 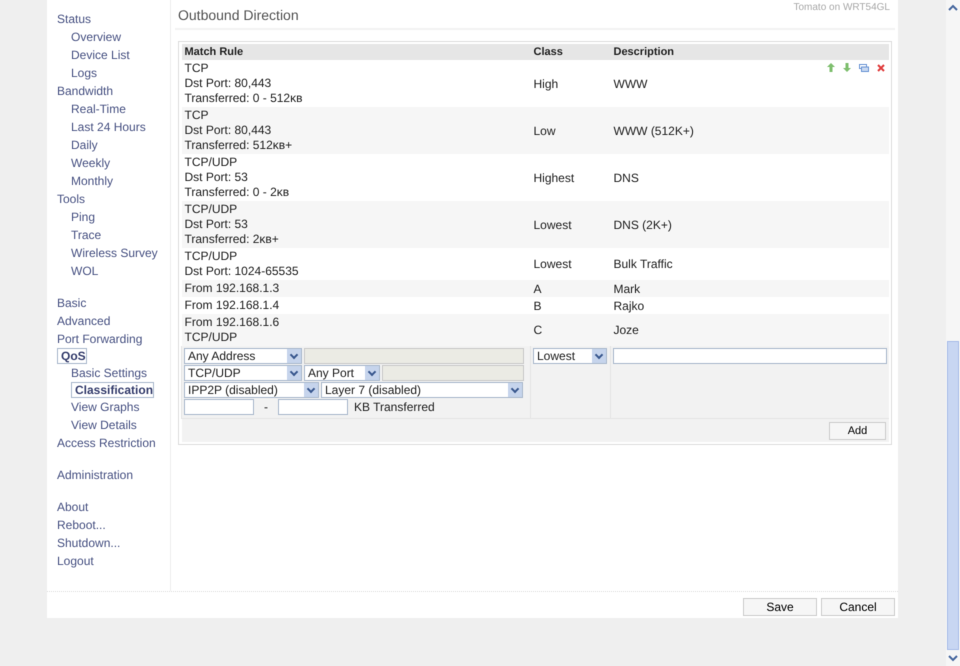 I want to click on table-cell: TCP Dst Port: 80,443 Transferred: 512ᴋʙ+, so click(x=356, y=130).